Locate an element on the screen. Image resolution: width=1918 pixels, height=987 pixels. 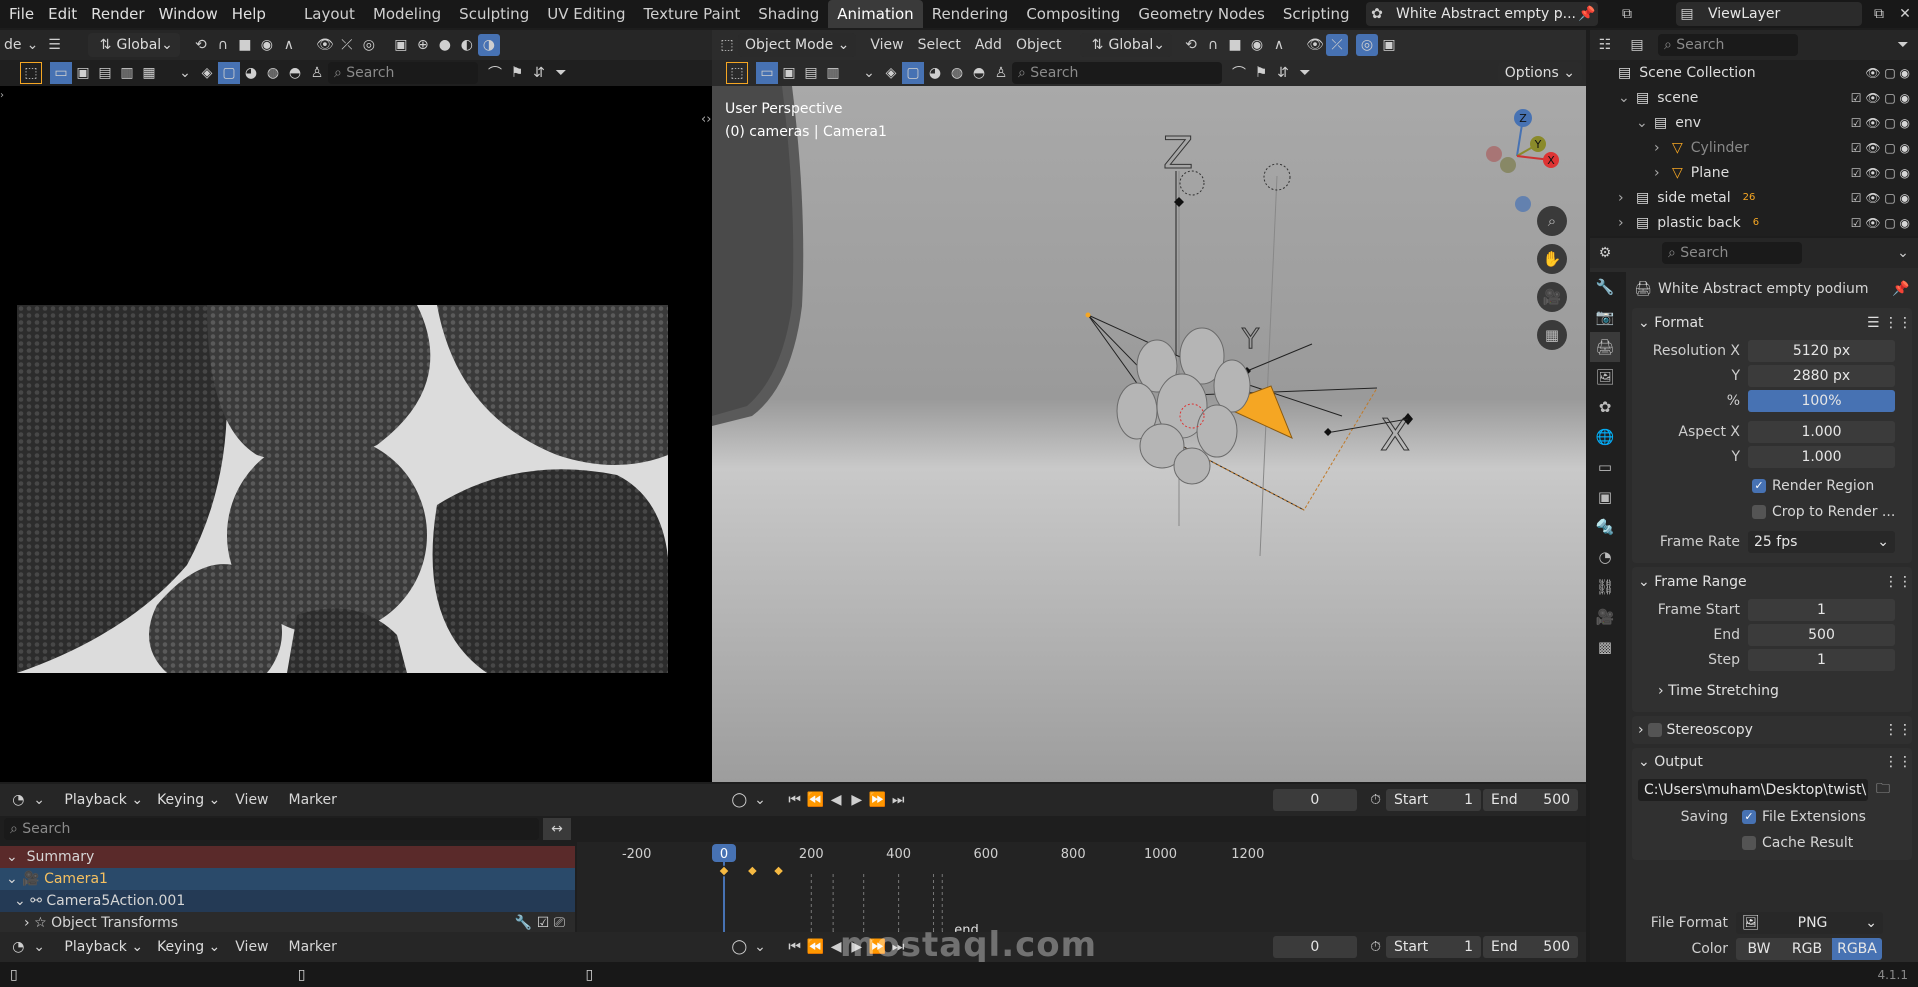
file-format-dropdown: 🖼 PNG ⌄ is located at coordinates (1809, 923).